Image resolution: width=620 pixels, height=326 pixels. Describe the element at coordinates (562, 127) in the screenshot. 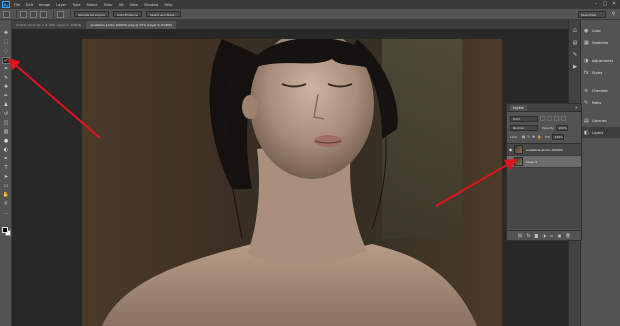

I see `opacity-input: 100%` at that location.